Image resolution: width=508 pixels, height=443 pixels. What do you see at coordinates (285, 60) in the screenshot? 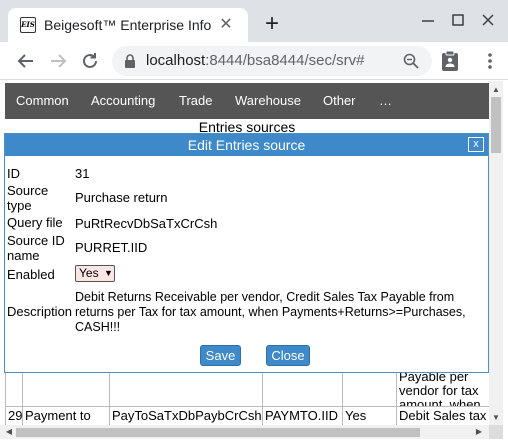
I see `url-path: :8444/bsa8444/sec/srv#` at bounding box center [285, 60].